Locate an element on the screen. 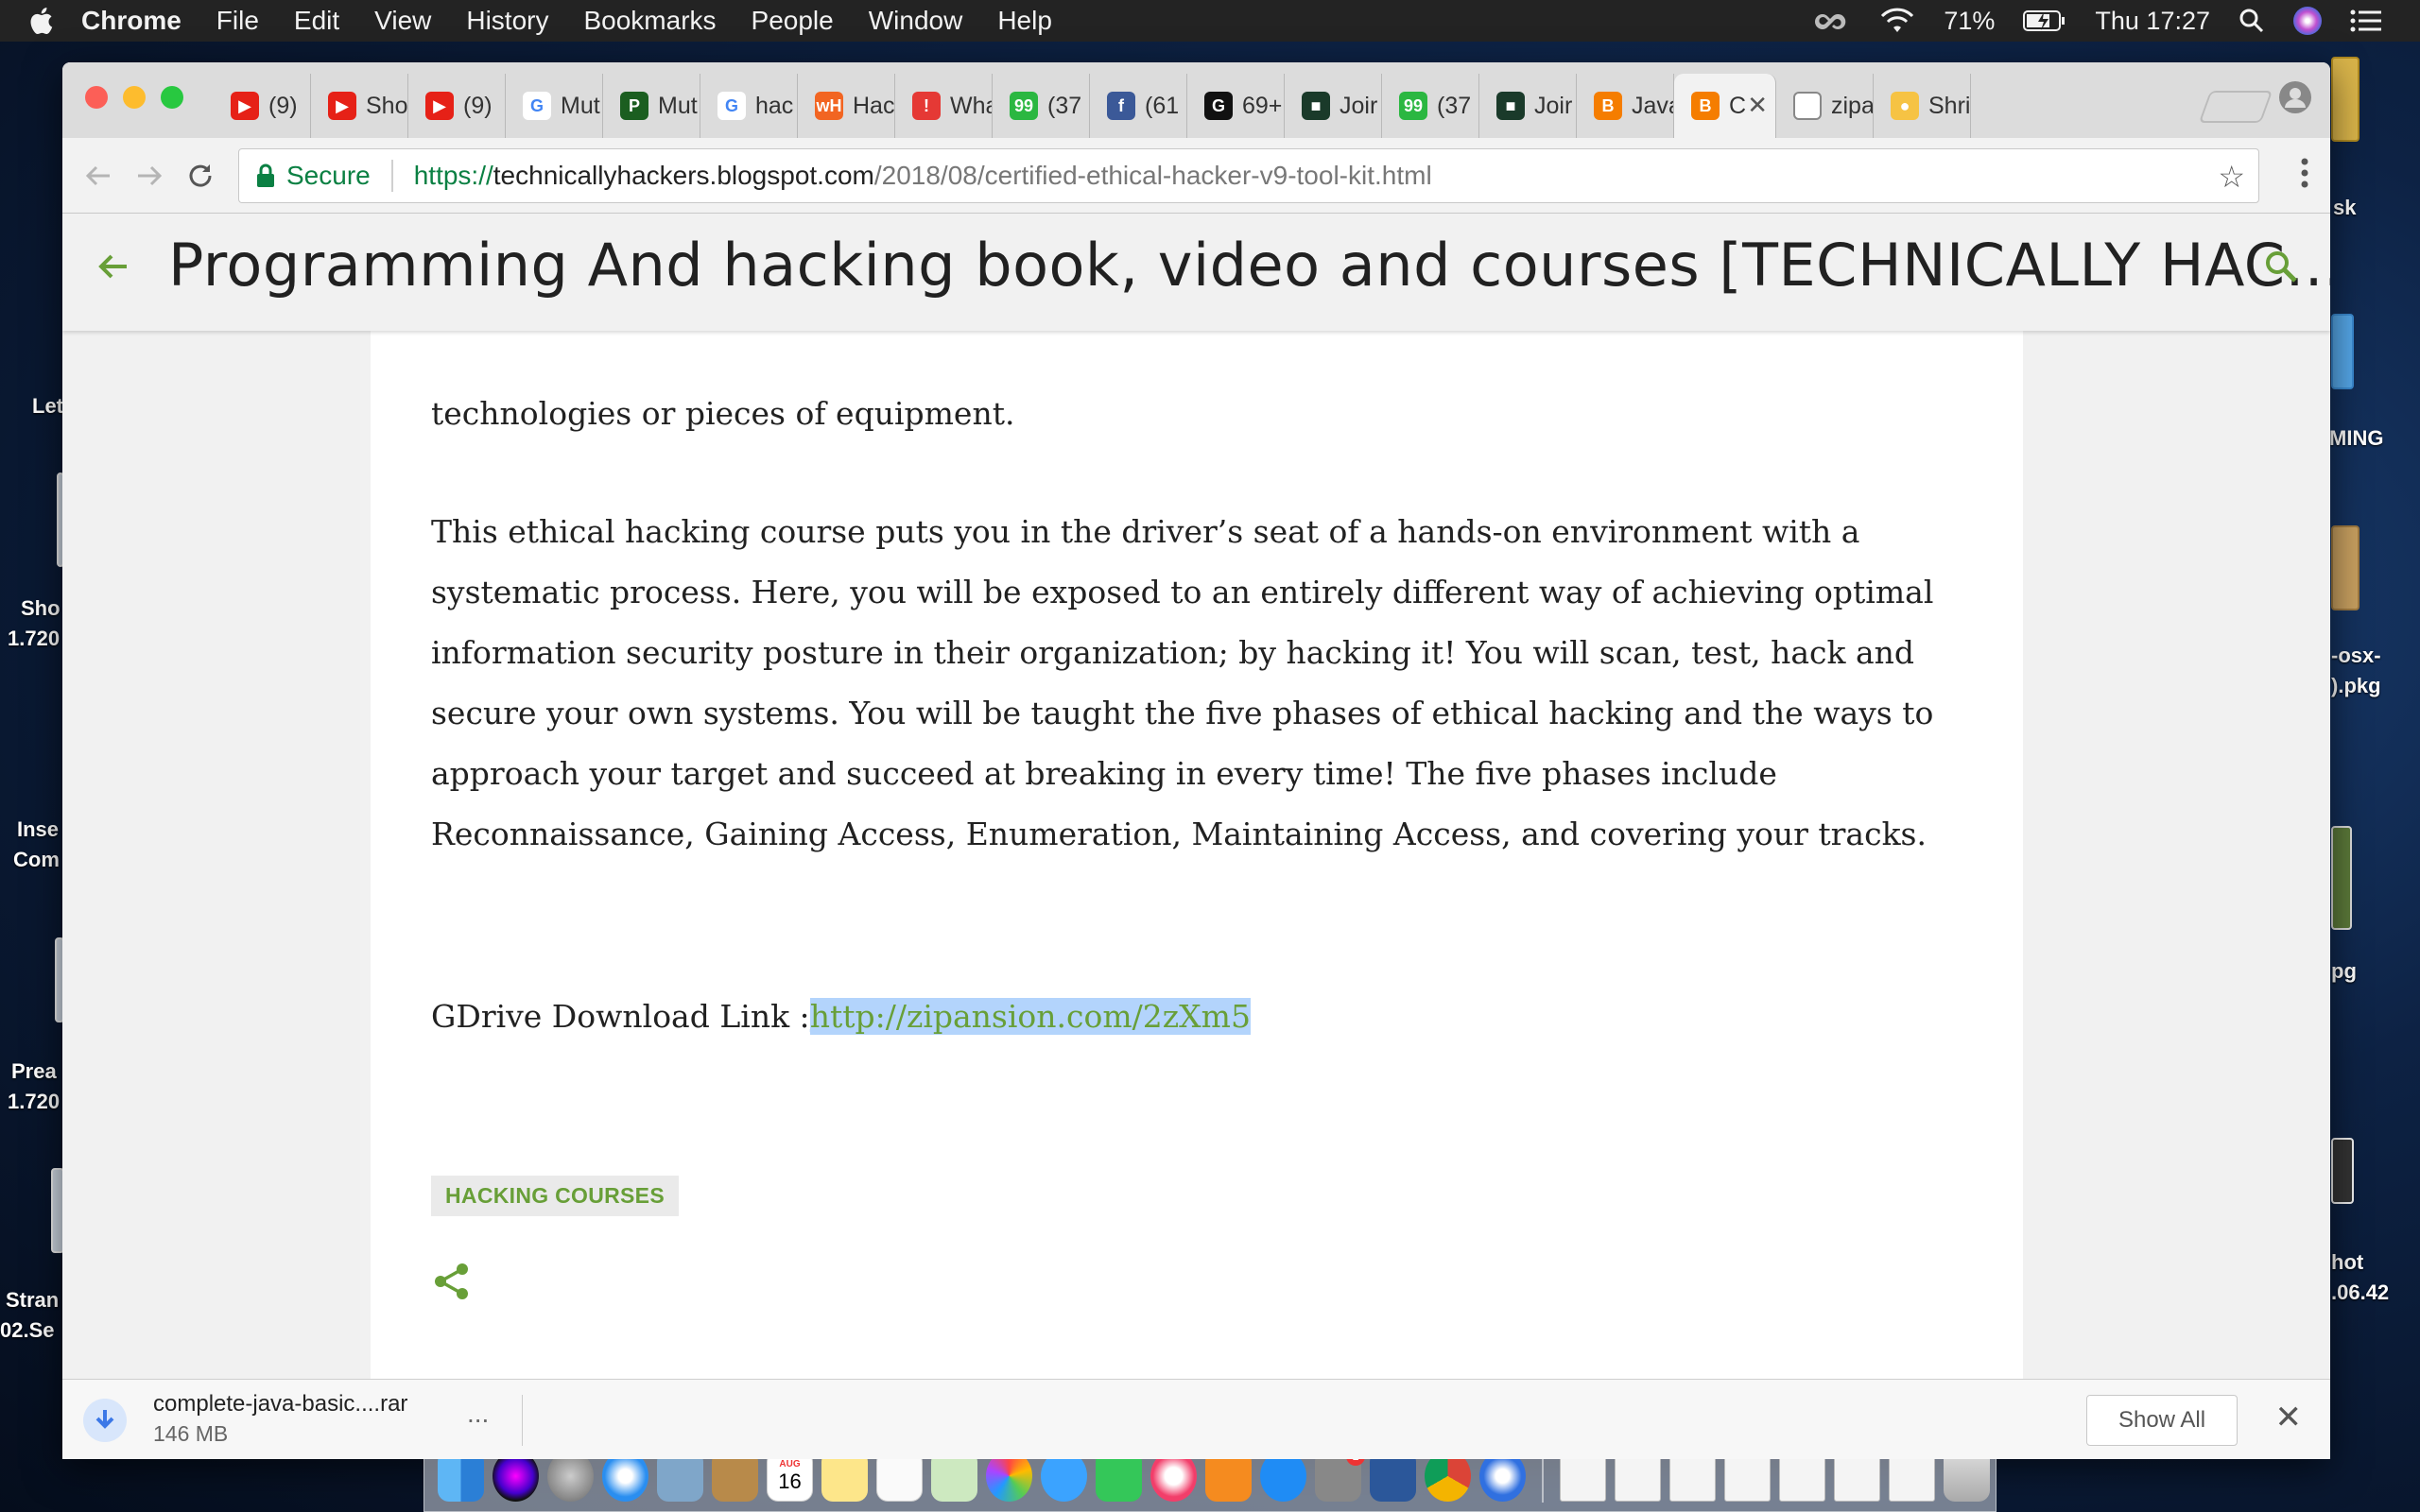 Image resolution: width=2420 pixels, height=1512 pixels. forward-button is located at coordinates (149, 176).